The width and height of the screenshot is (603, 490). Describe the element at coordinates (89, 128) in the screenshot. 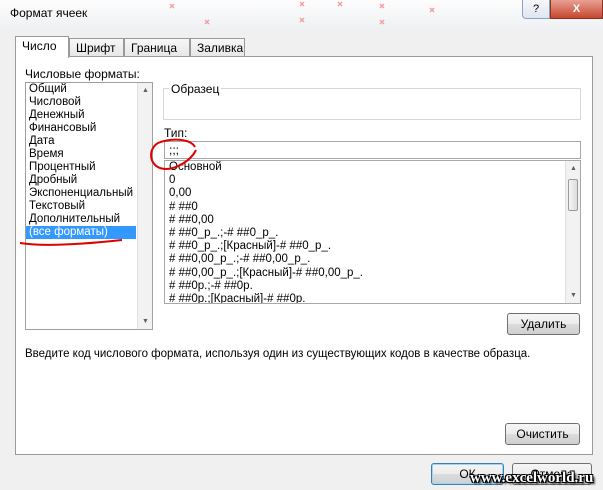

I see `category-item: Финансовый` at that location.